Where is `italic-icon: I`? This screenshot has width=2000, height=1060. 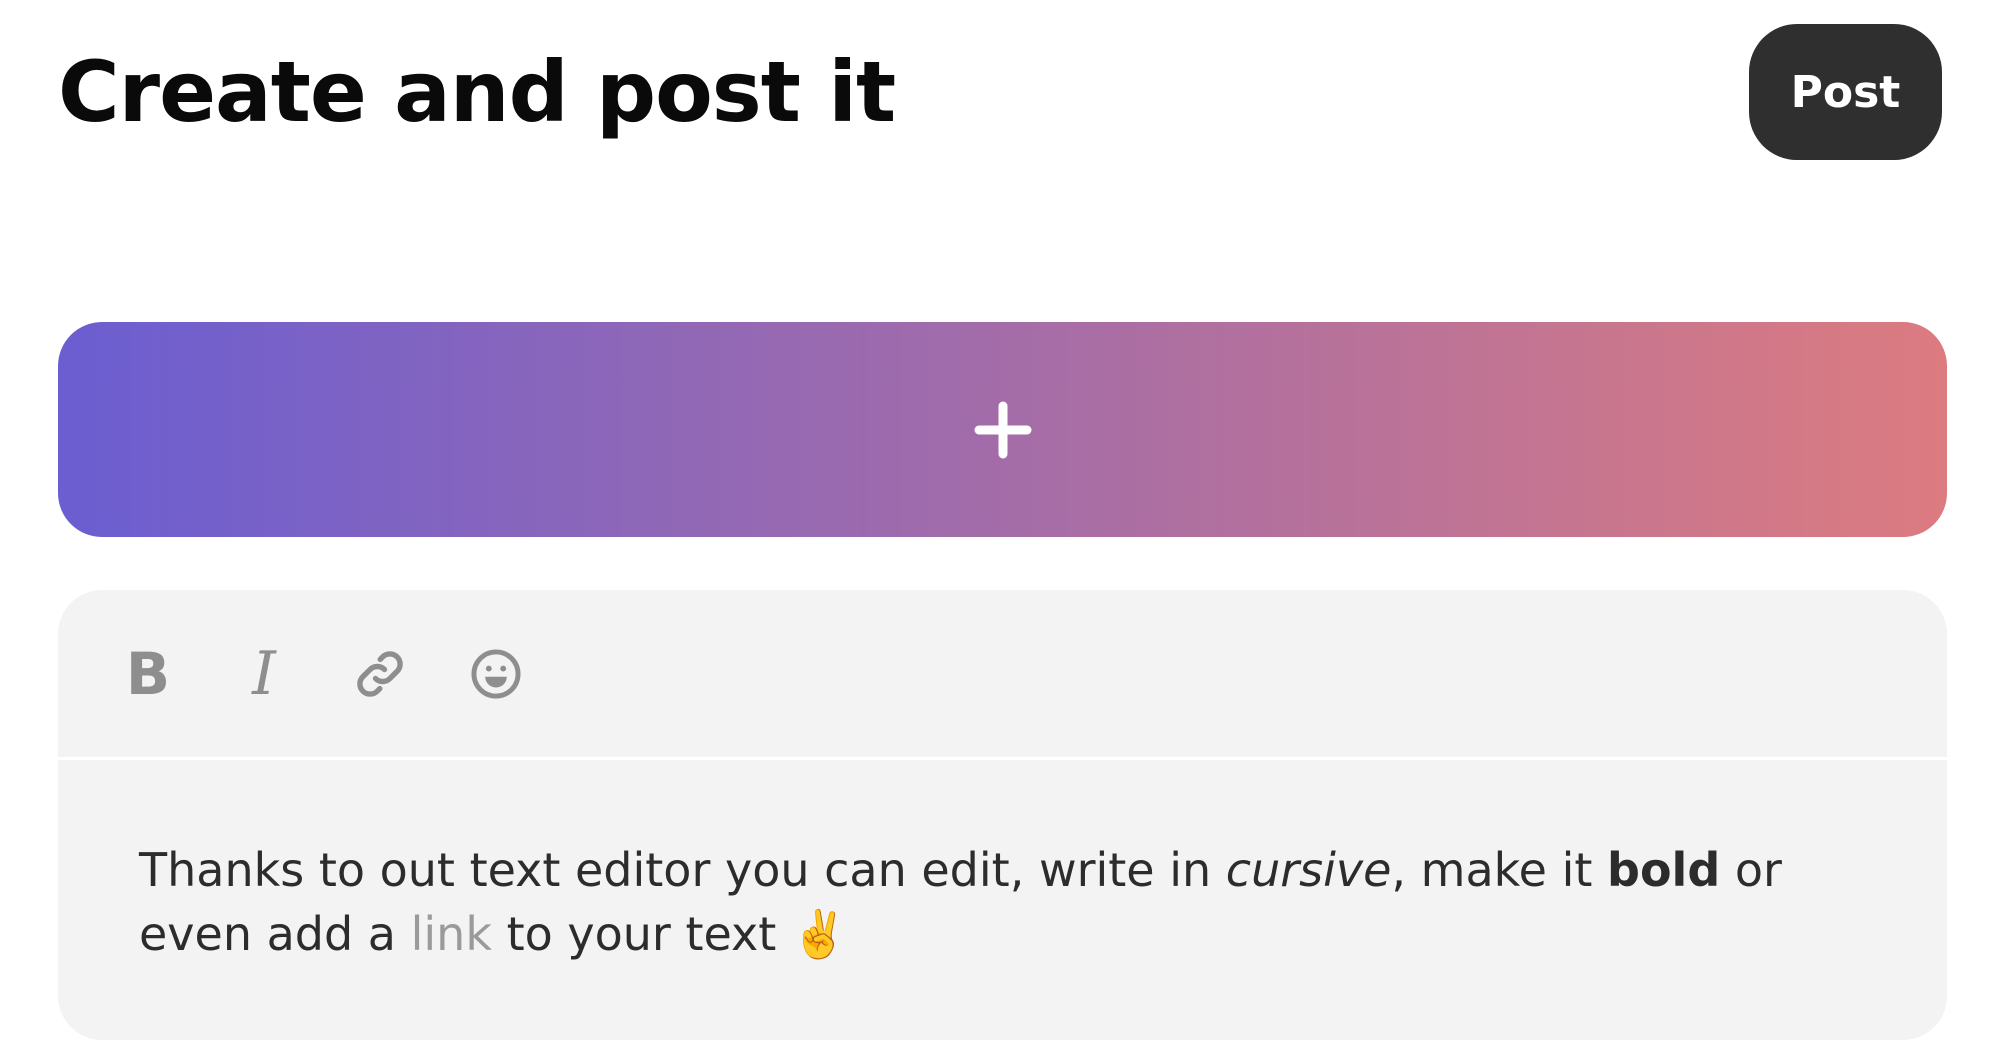
italic-icon: I is located at coordinates (264, 673).